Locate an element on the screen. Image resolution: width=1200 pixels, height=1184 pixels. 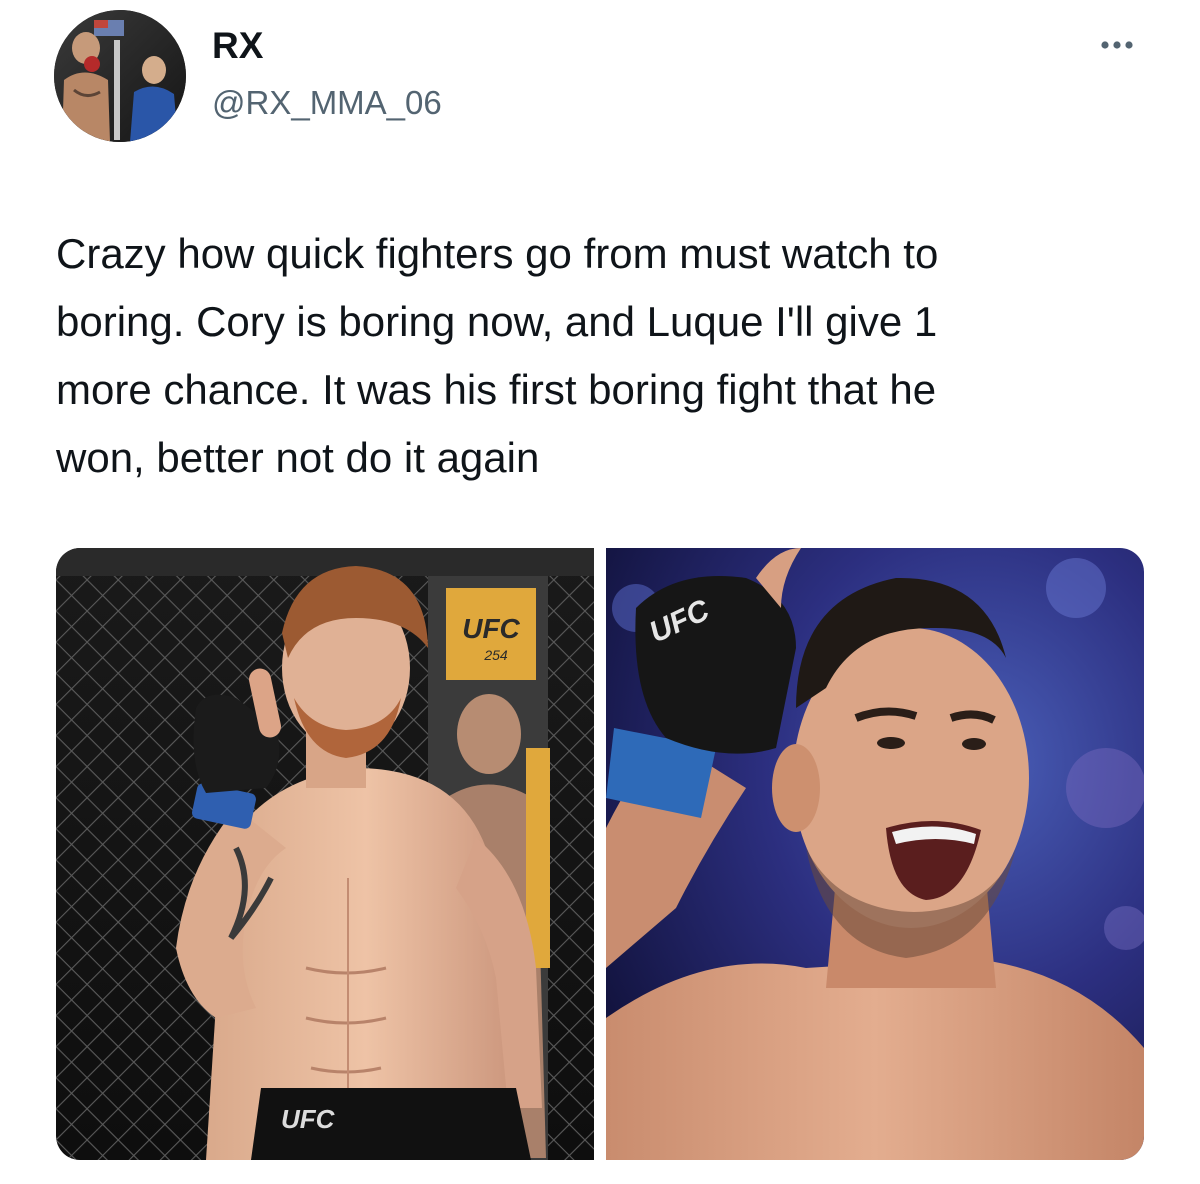
display-name: RX is located at coordinates (237, 46).